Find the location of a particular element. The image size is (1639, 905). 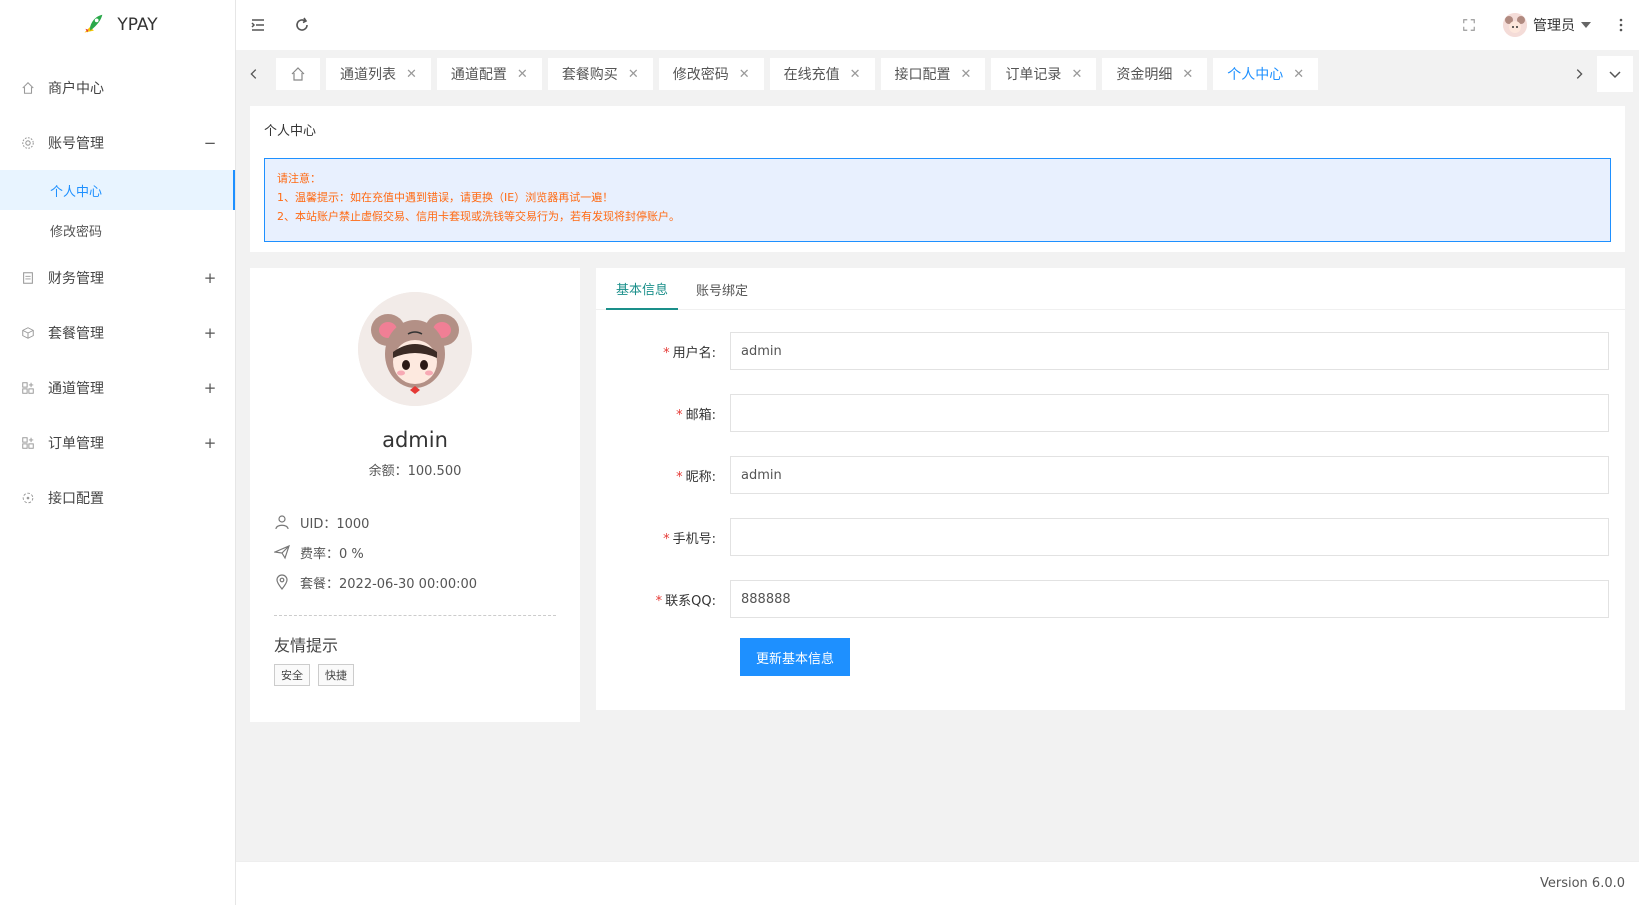

tab-online-recharge: 在线充值 ✕ is located at coordinates (822, 74).